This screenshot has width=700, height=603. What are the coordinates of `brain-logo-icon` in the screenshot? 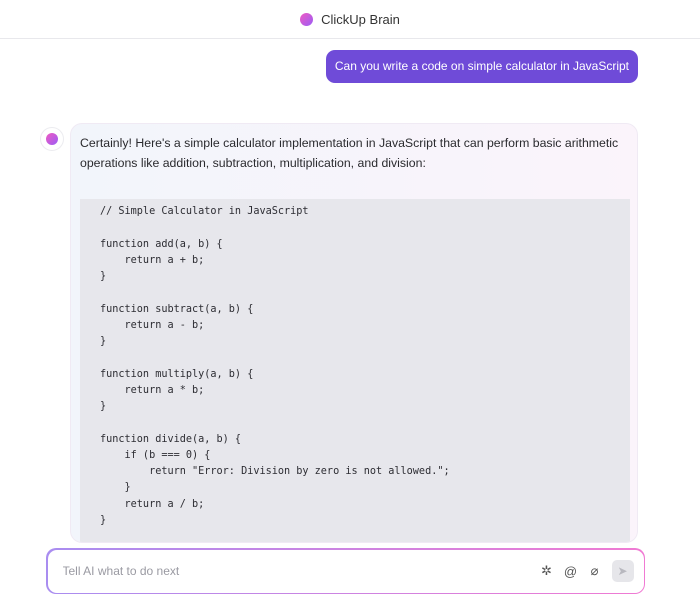 It's located at (52, 139).